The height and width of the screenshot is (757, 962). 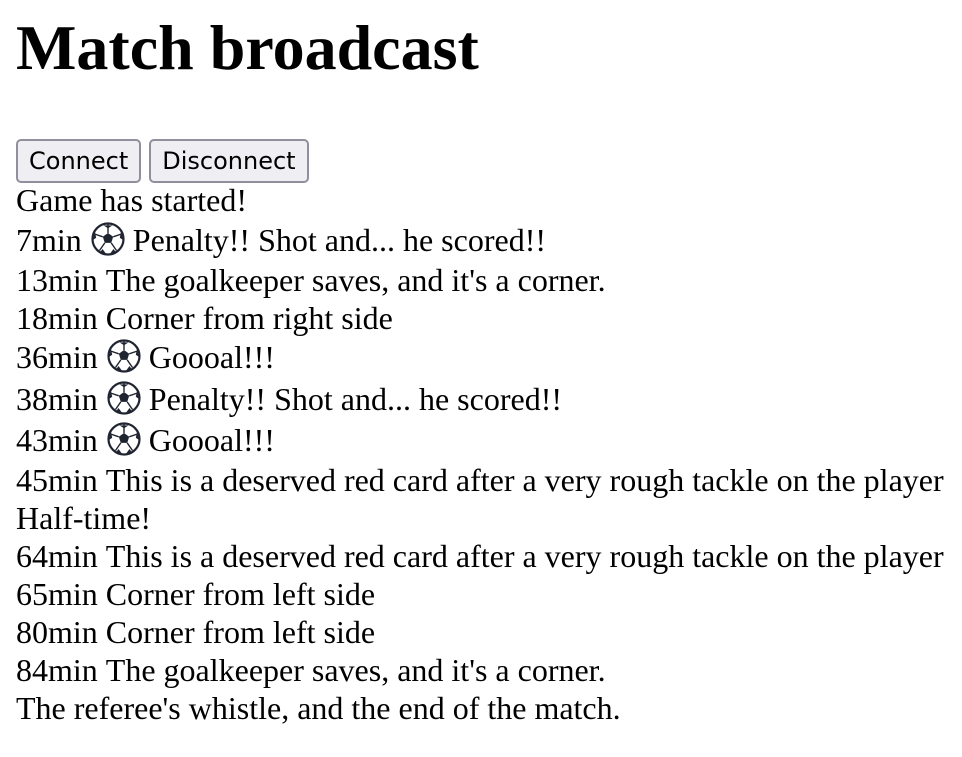 I want to click on event-line: Game has started!, so click(x=480, y=200).